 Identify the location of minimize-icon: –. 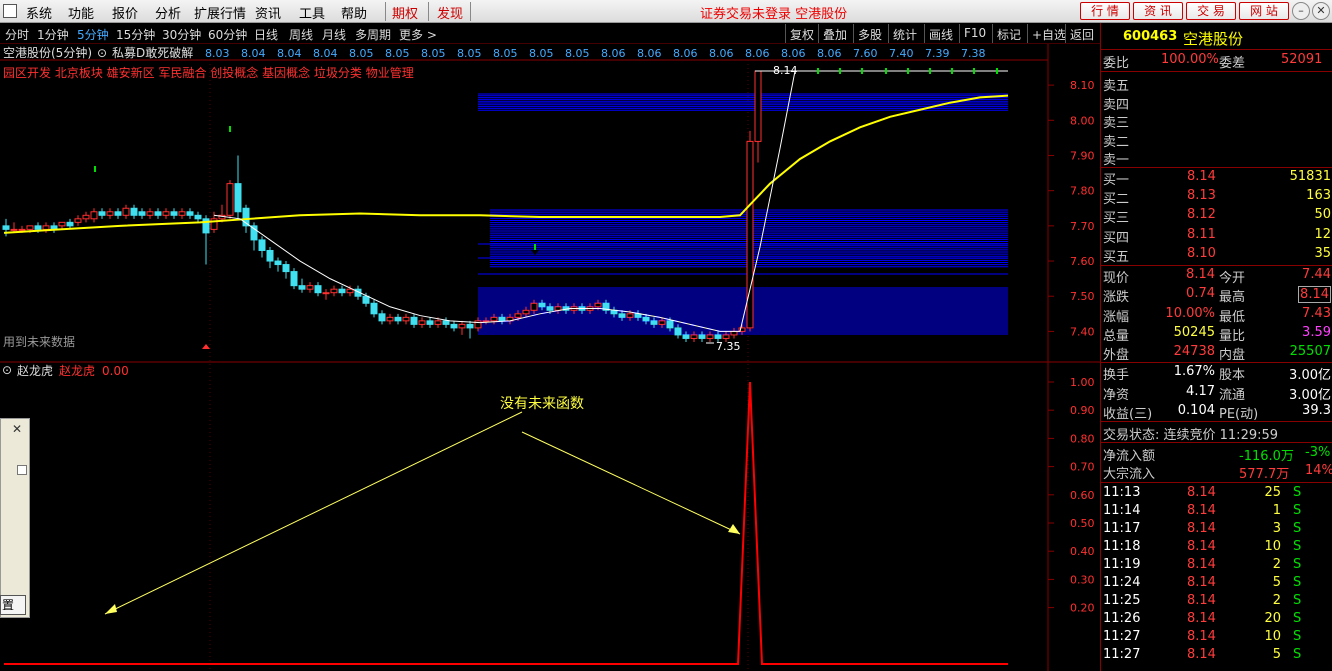
(1301, 11).